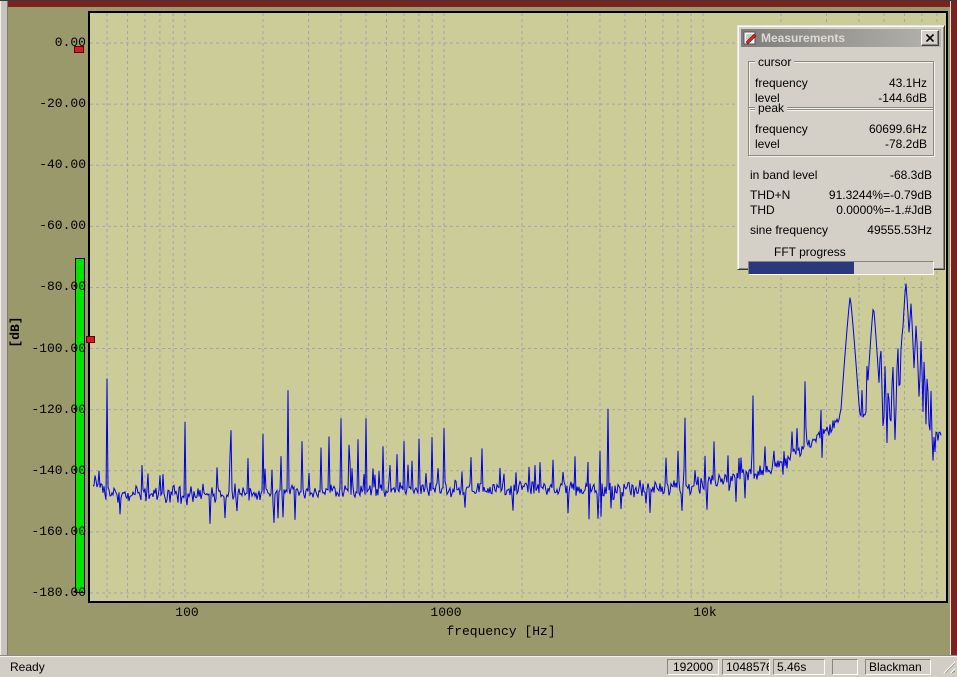 The width and height of the screenshot is (957, 677). Describe the element at coordinates (58, 409) in the screenshot. I see `y-tick-label: -120.00` at that location.